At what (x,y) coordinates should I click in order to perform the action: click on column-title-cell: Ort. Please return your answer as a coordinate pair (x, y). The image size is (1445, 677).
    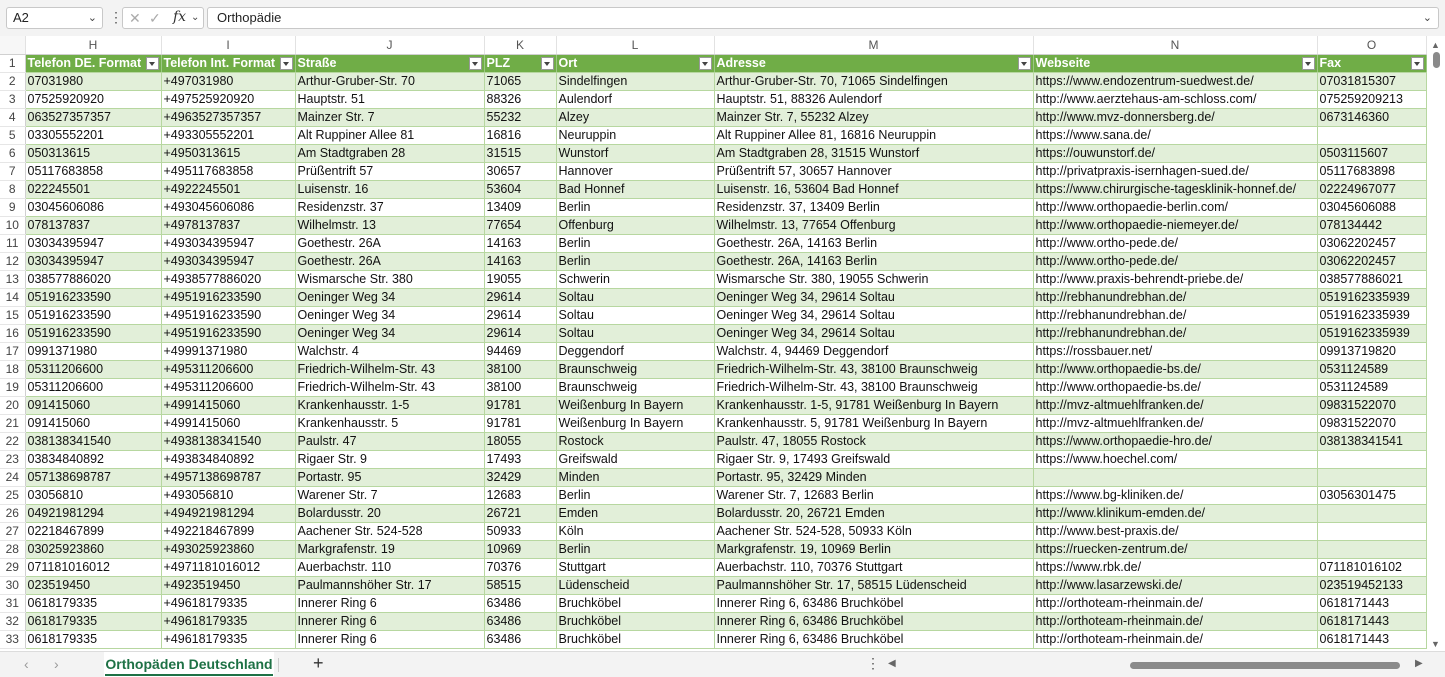
    Looking at the image, I should click on (635, 63).